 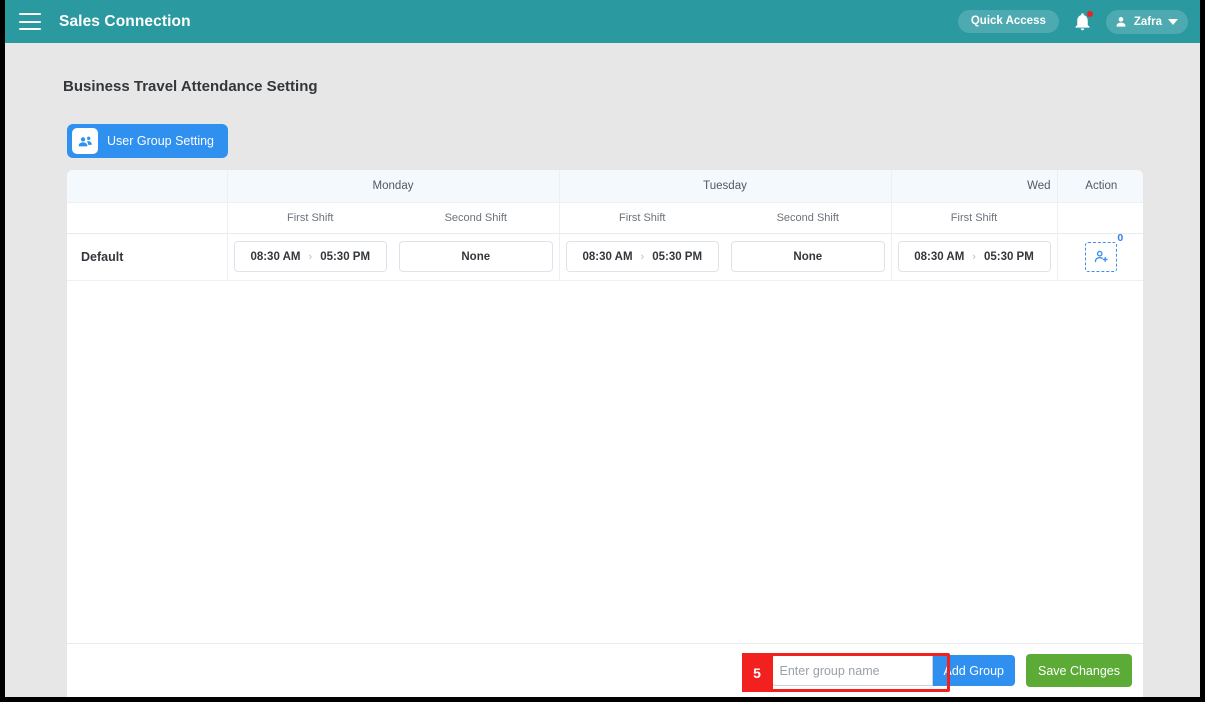 What do you see at coordinates (1120, 237) in the screenshot?
I see `assigned-user-count: 0` at bounding box center [1120, 237].